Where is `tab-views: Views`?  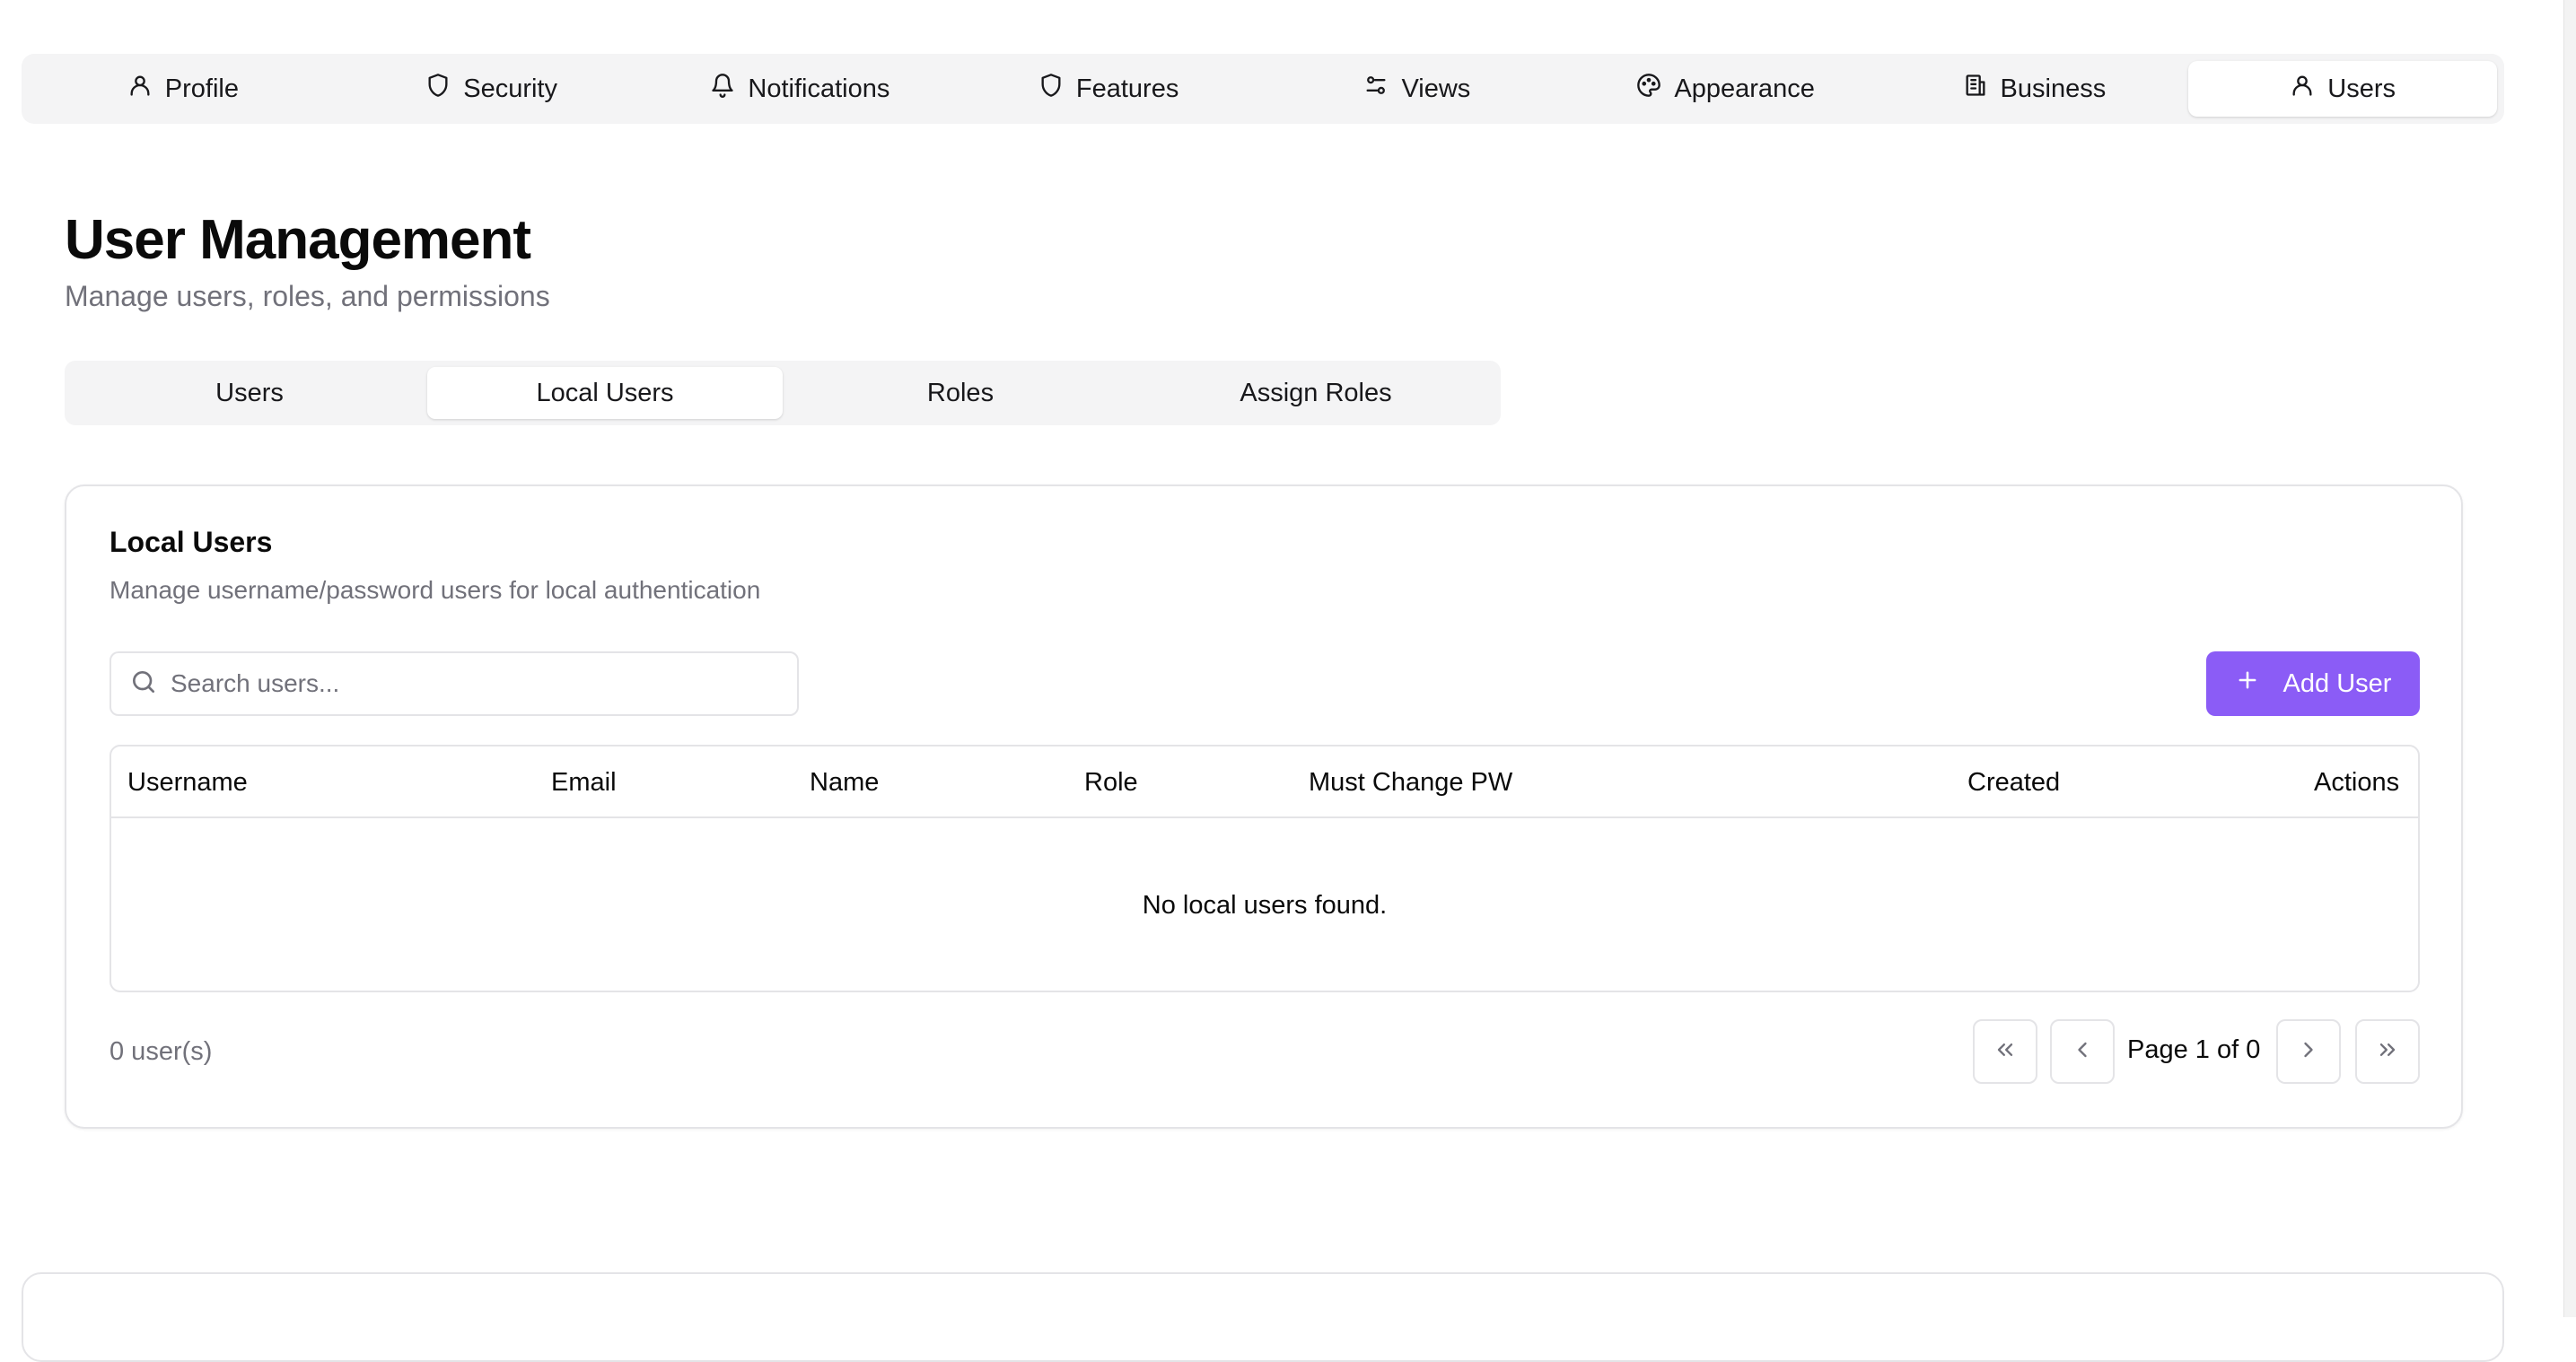
tab-views: Views is located at coordinates (1417, 89).